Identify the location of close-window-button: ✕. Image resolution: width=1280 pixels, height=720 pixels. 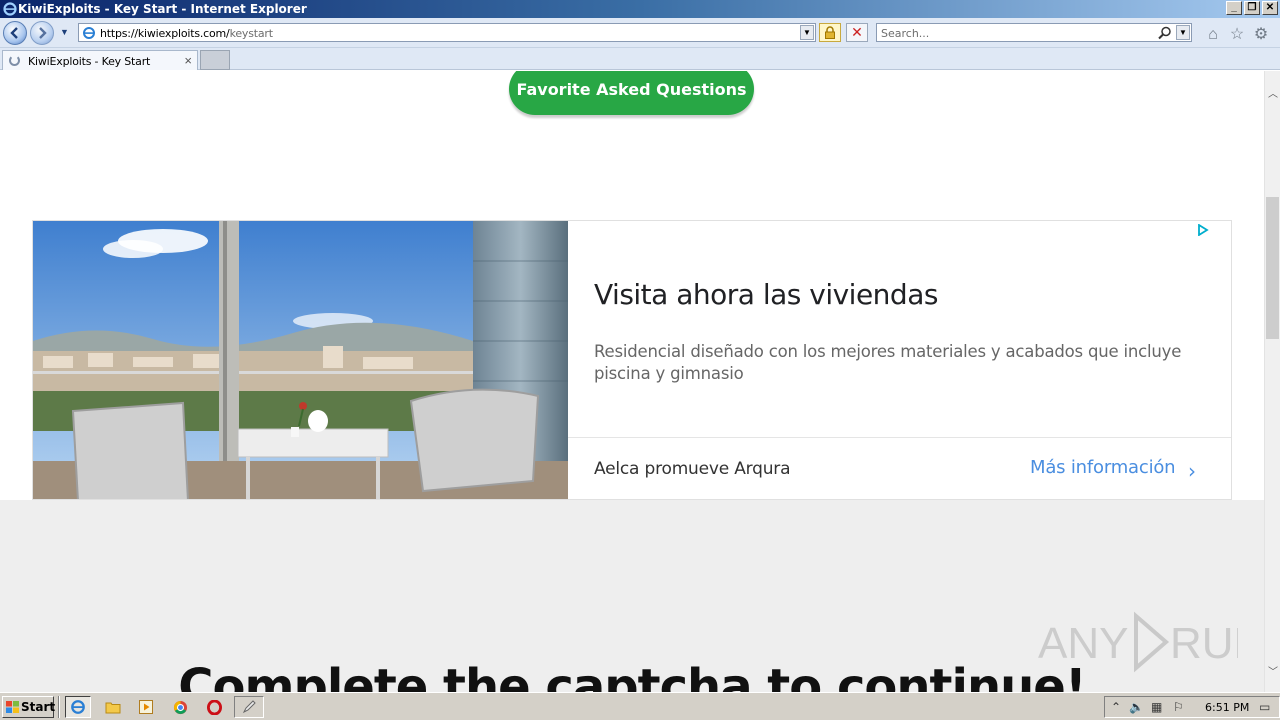
(1270, 8).